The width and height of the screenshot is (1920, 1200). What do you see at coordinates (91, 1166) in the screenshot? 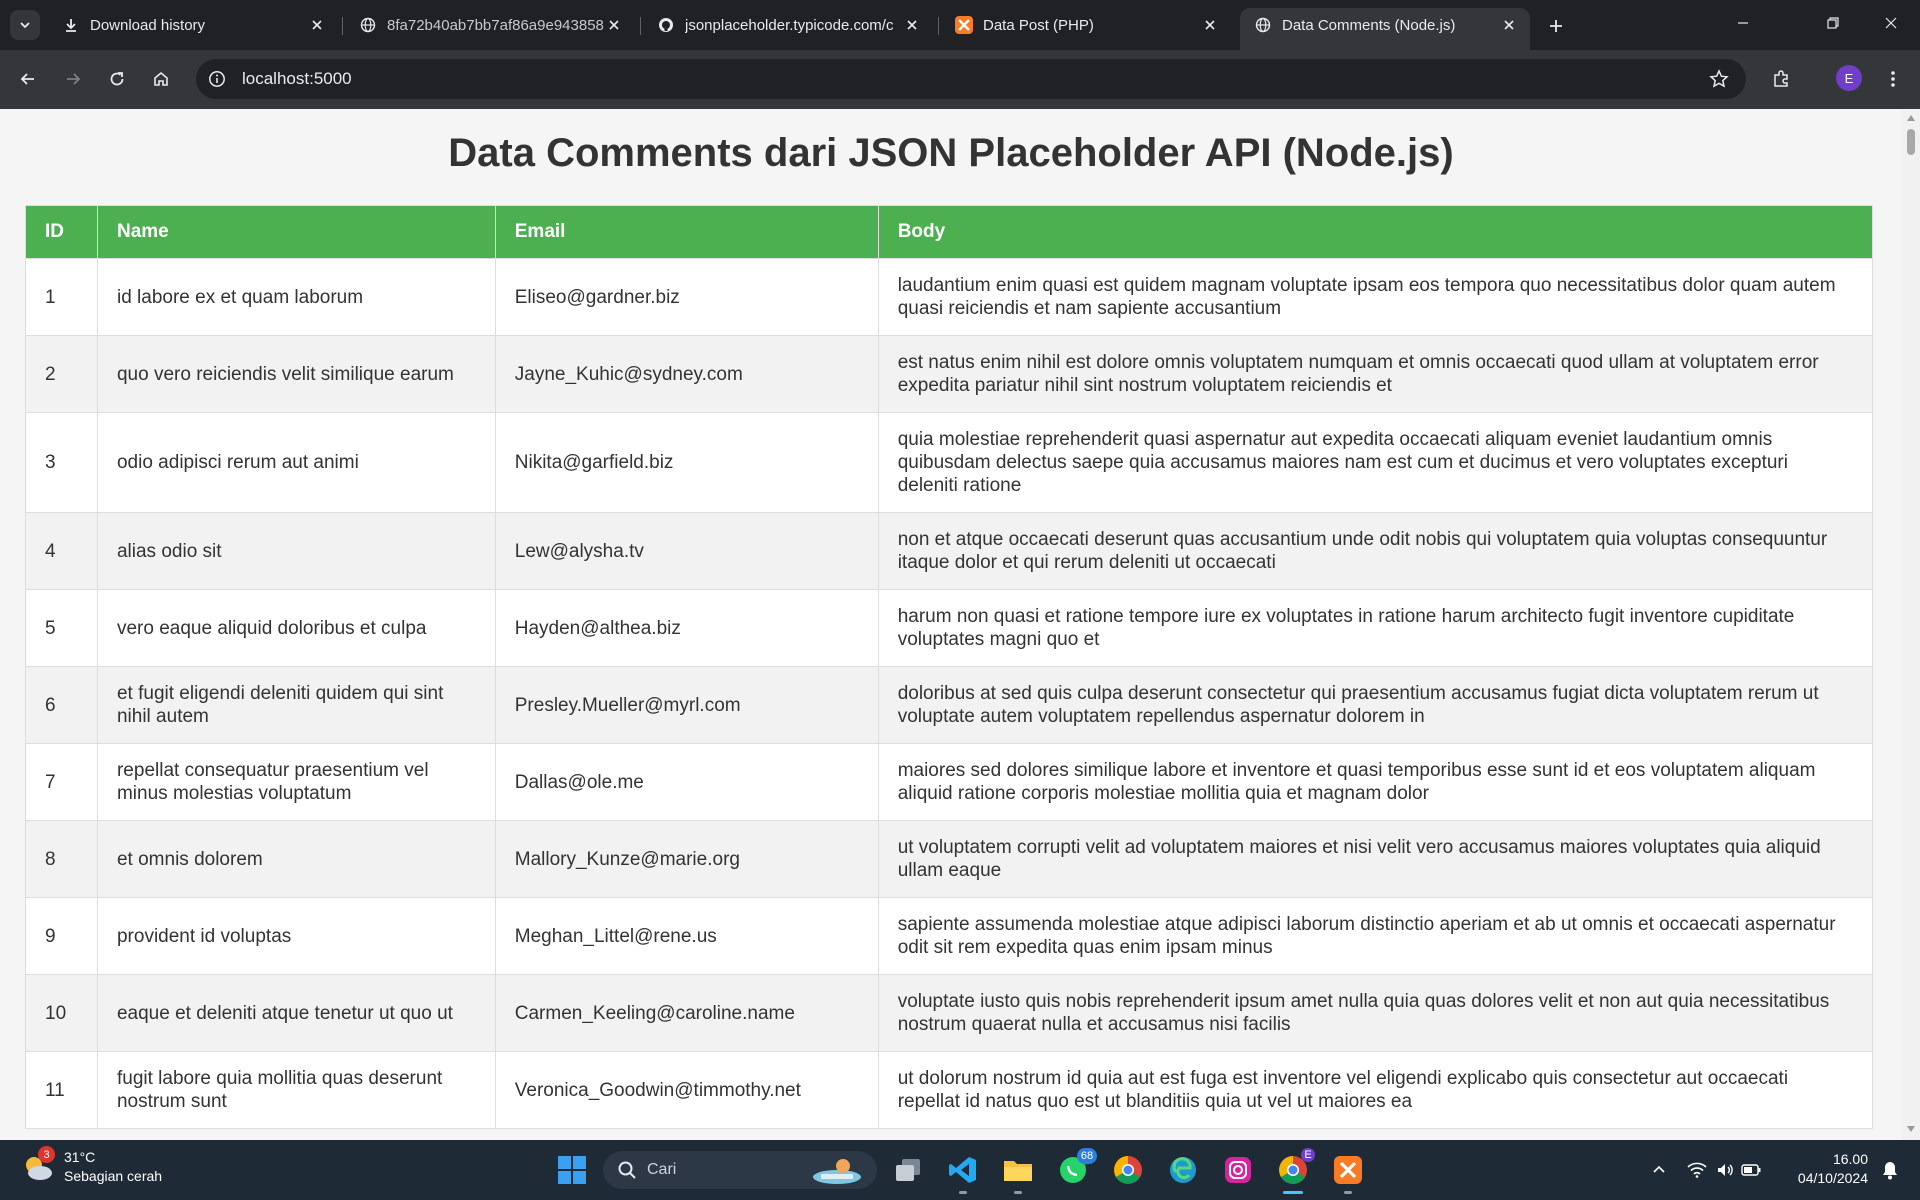
I see `weather-widget: 3 31°C Sebagian cerah` at bounding box center [91, 1166].